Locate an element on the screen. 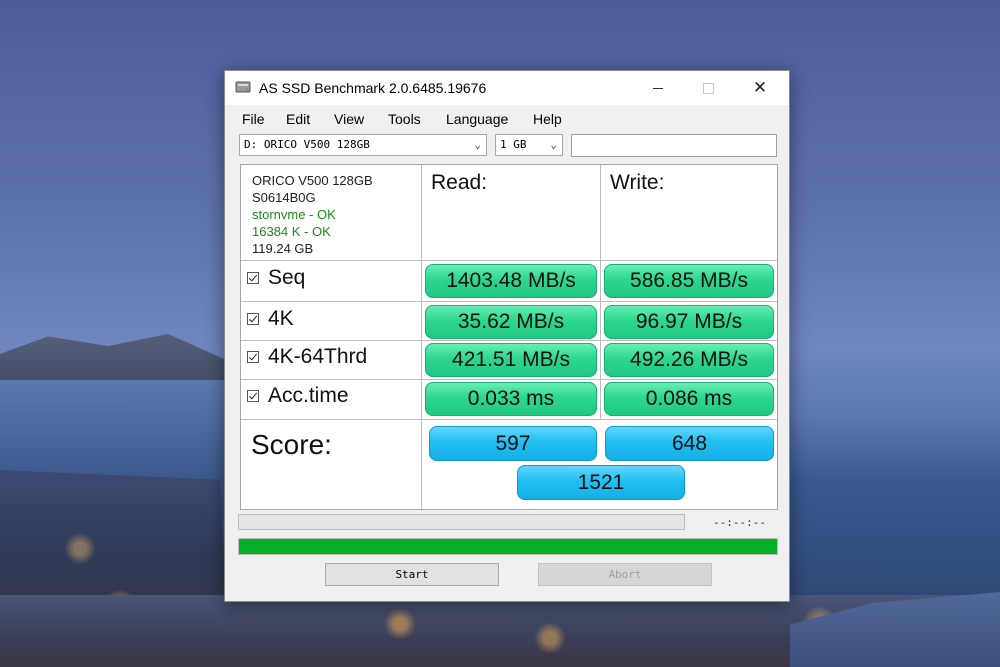  4k-64thrd-write-result: 492.26 MB/s is located at coordinates (689, 360).